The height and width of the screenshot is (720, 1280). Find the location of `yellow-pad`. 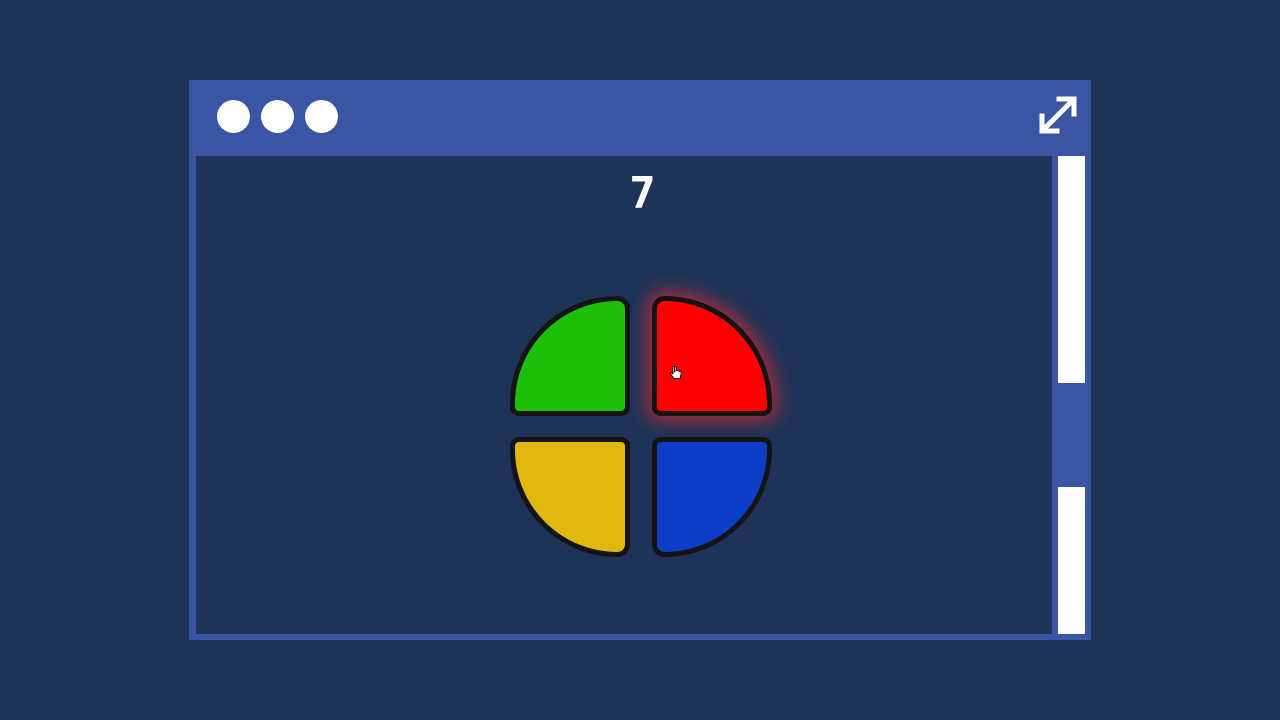

yellow-pad is located at coordinates (570, 497).